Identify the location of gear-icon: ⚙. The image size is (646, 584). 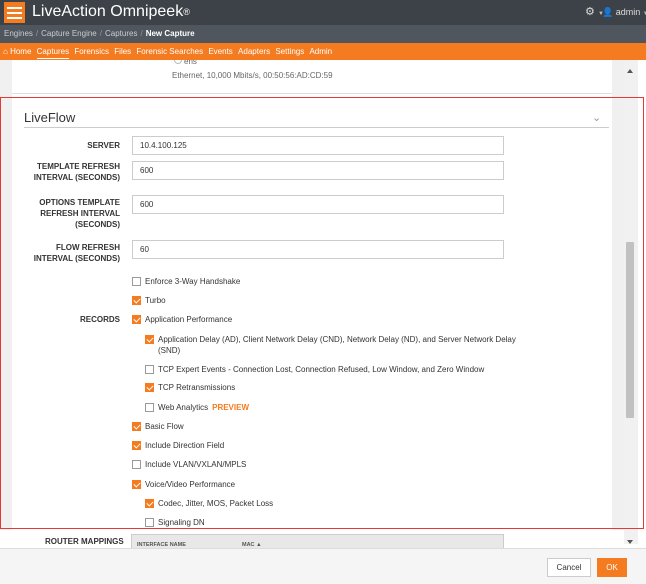
(590, 12).